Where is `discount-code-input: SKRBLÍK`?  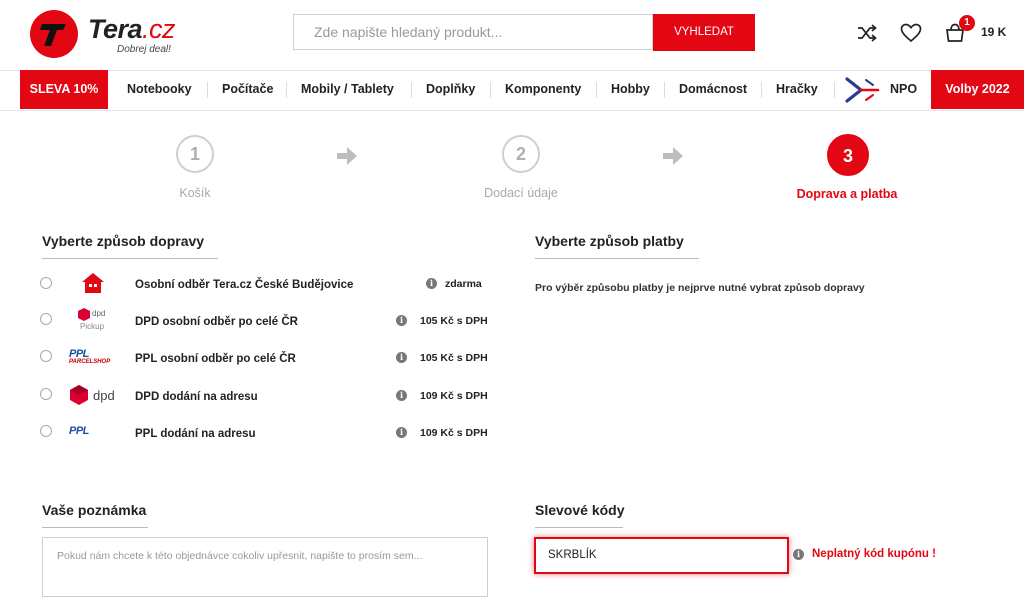 discount-code-input: SKRBLÍK is located at coordinates (661, 555).